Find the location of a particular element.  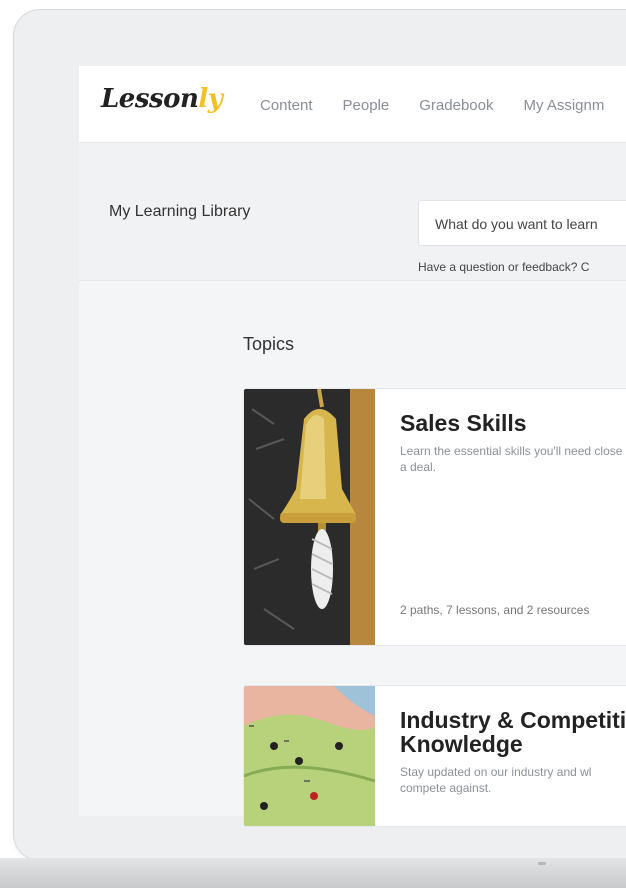

card-title: Industry & Competiti Knowledge is located at coordinates (513, 732).